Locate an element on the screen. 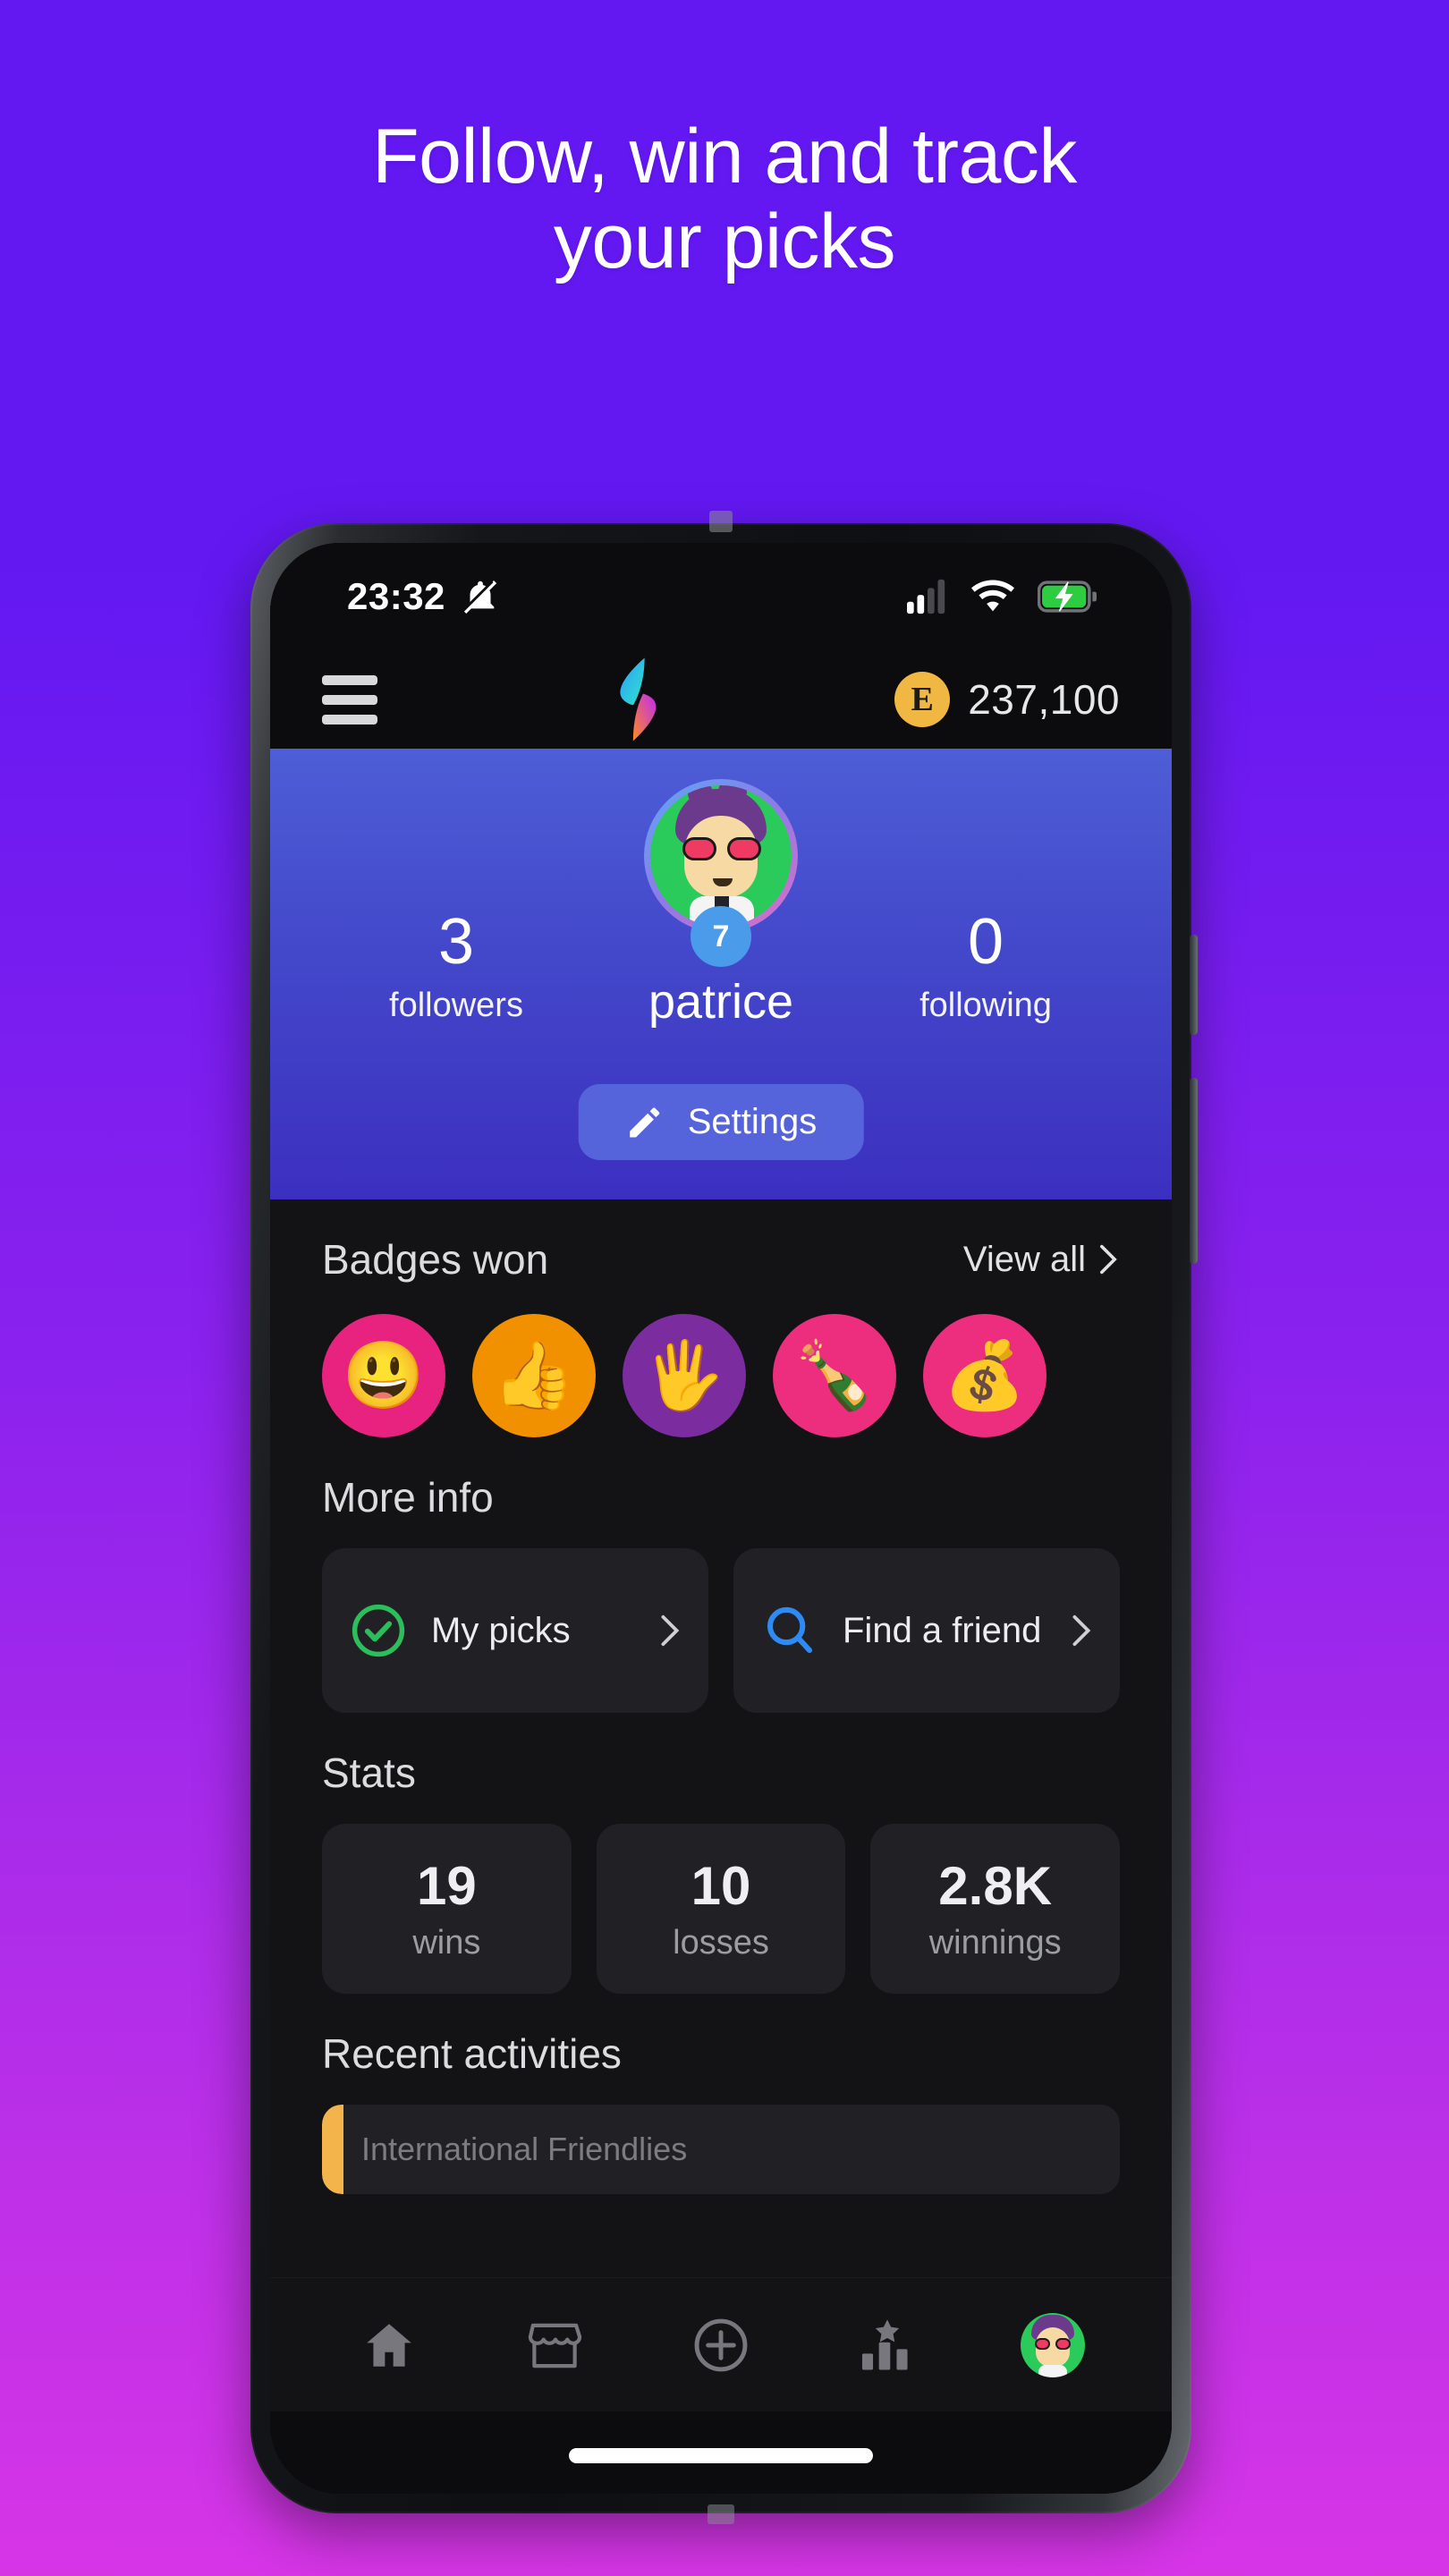  coin-icon: E is located at coordinates (922, 699).